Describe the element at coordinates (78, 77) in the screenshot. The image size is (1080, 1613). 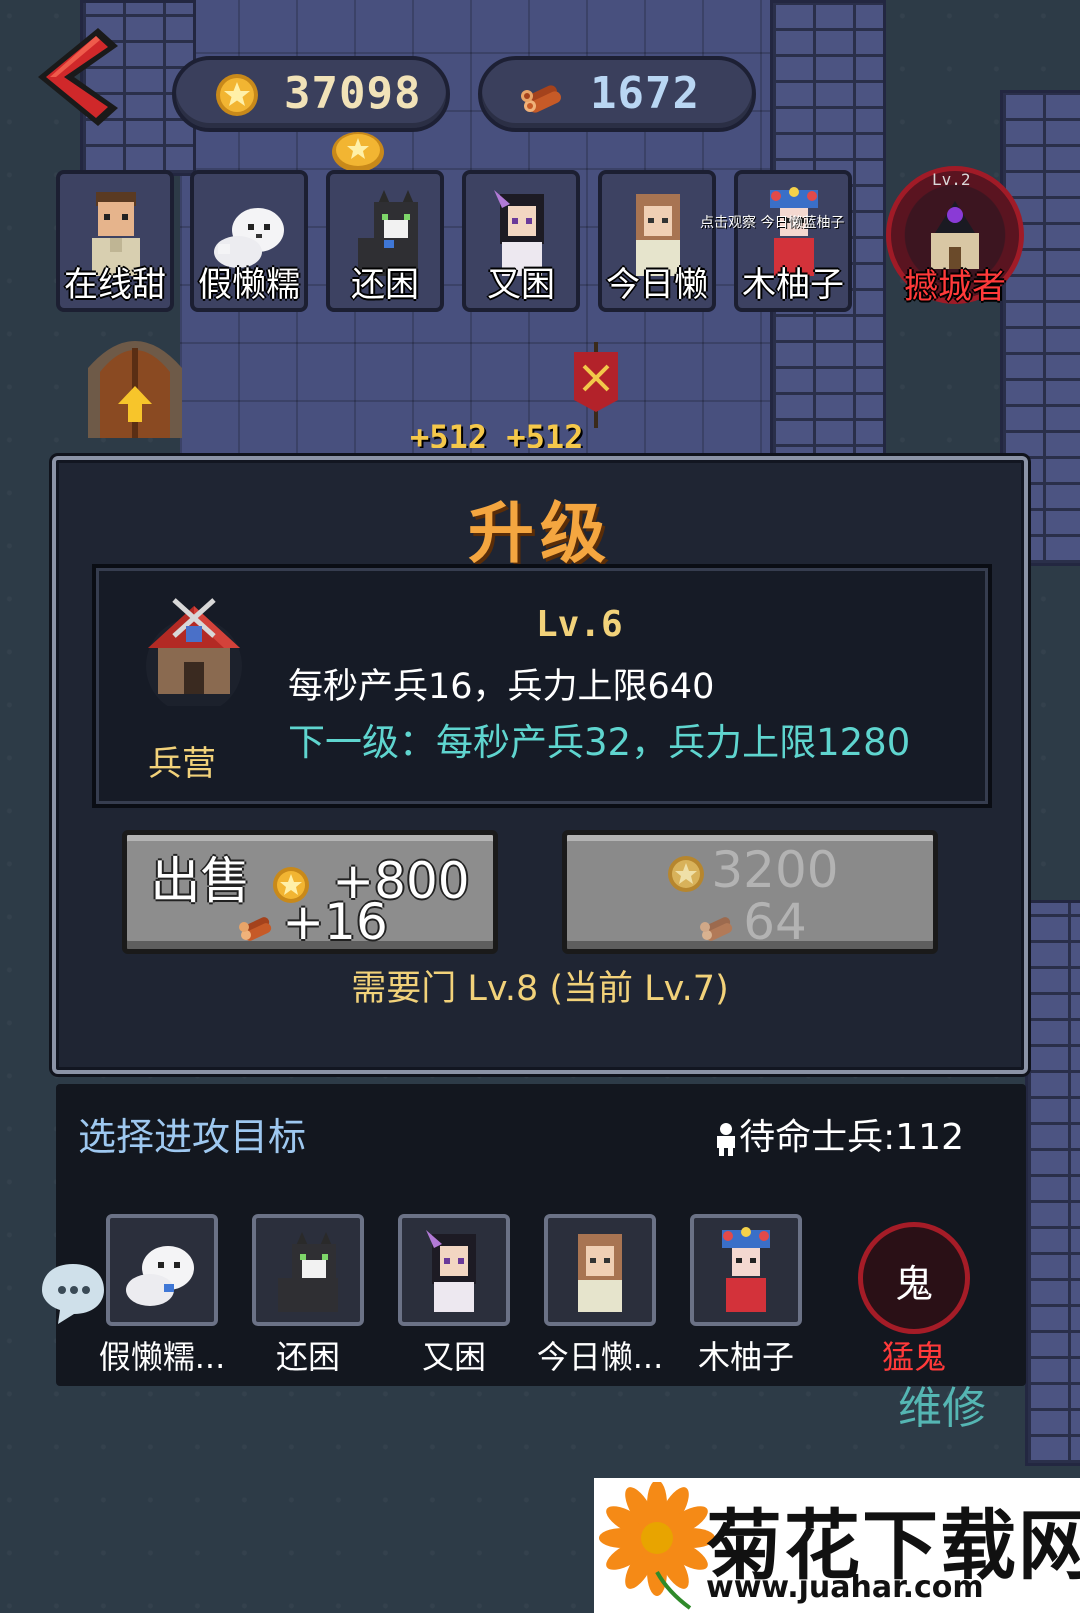
I see `back-arrow-icon` at that location.